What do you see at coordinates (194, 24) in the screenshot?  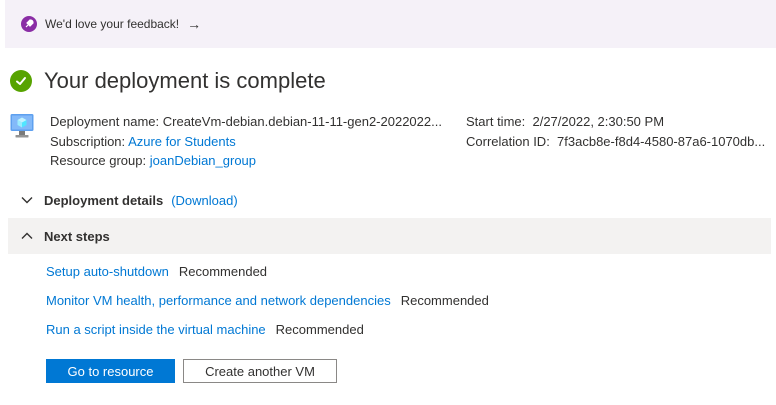 I see `arrow-right-icon: →` at bounding box center [194, 24].